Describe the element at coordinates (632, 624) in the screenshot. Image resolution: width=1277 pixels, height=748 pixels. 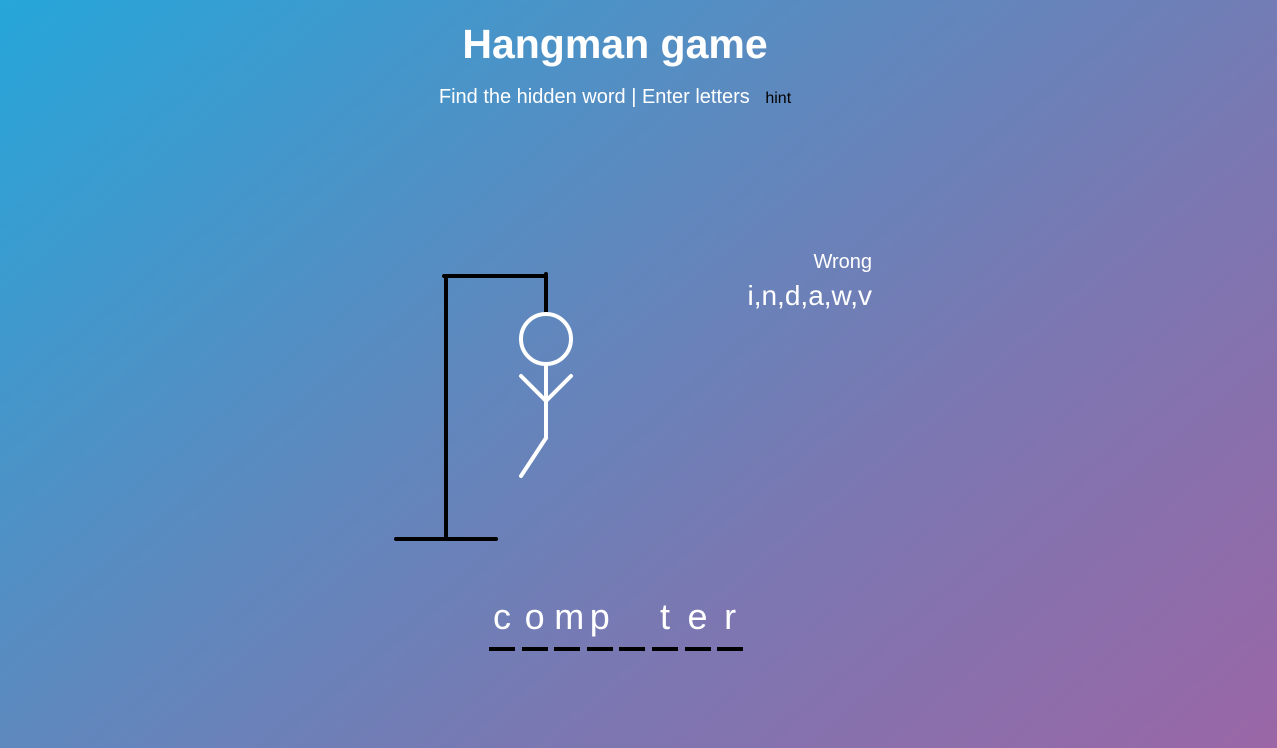
I see `word-letter` at that location.